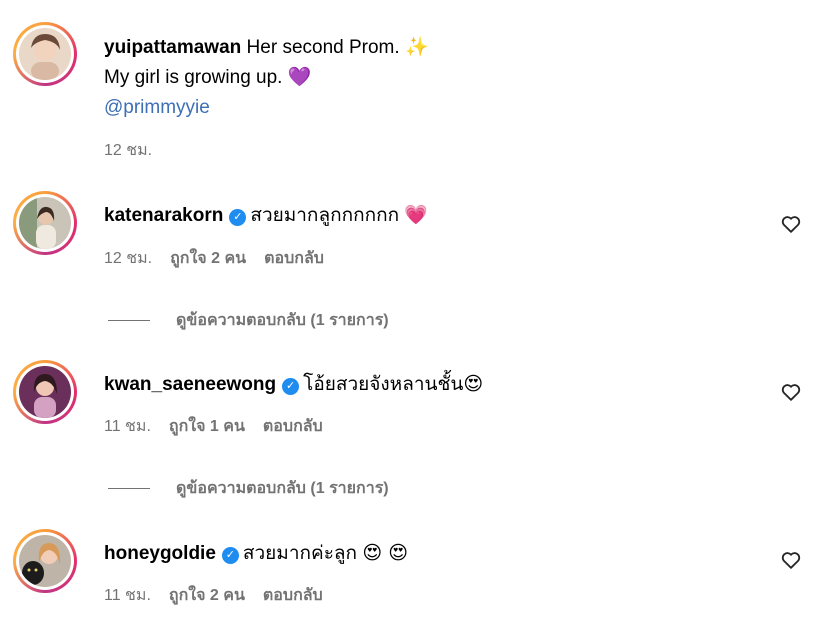  I want to click on caption-time: 12 ชม., so click(128, 150).